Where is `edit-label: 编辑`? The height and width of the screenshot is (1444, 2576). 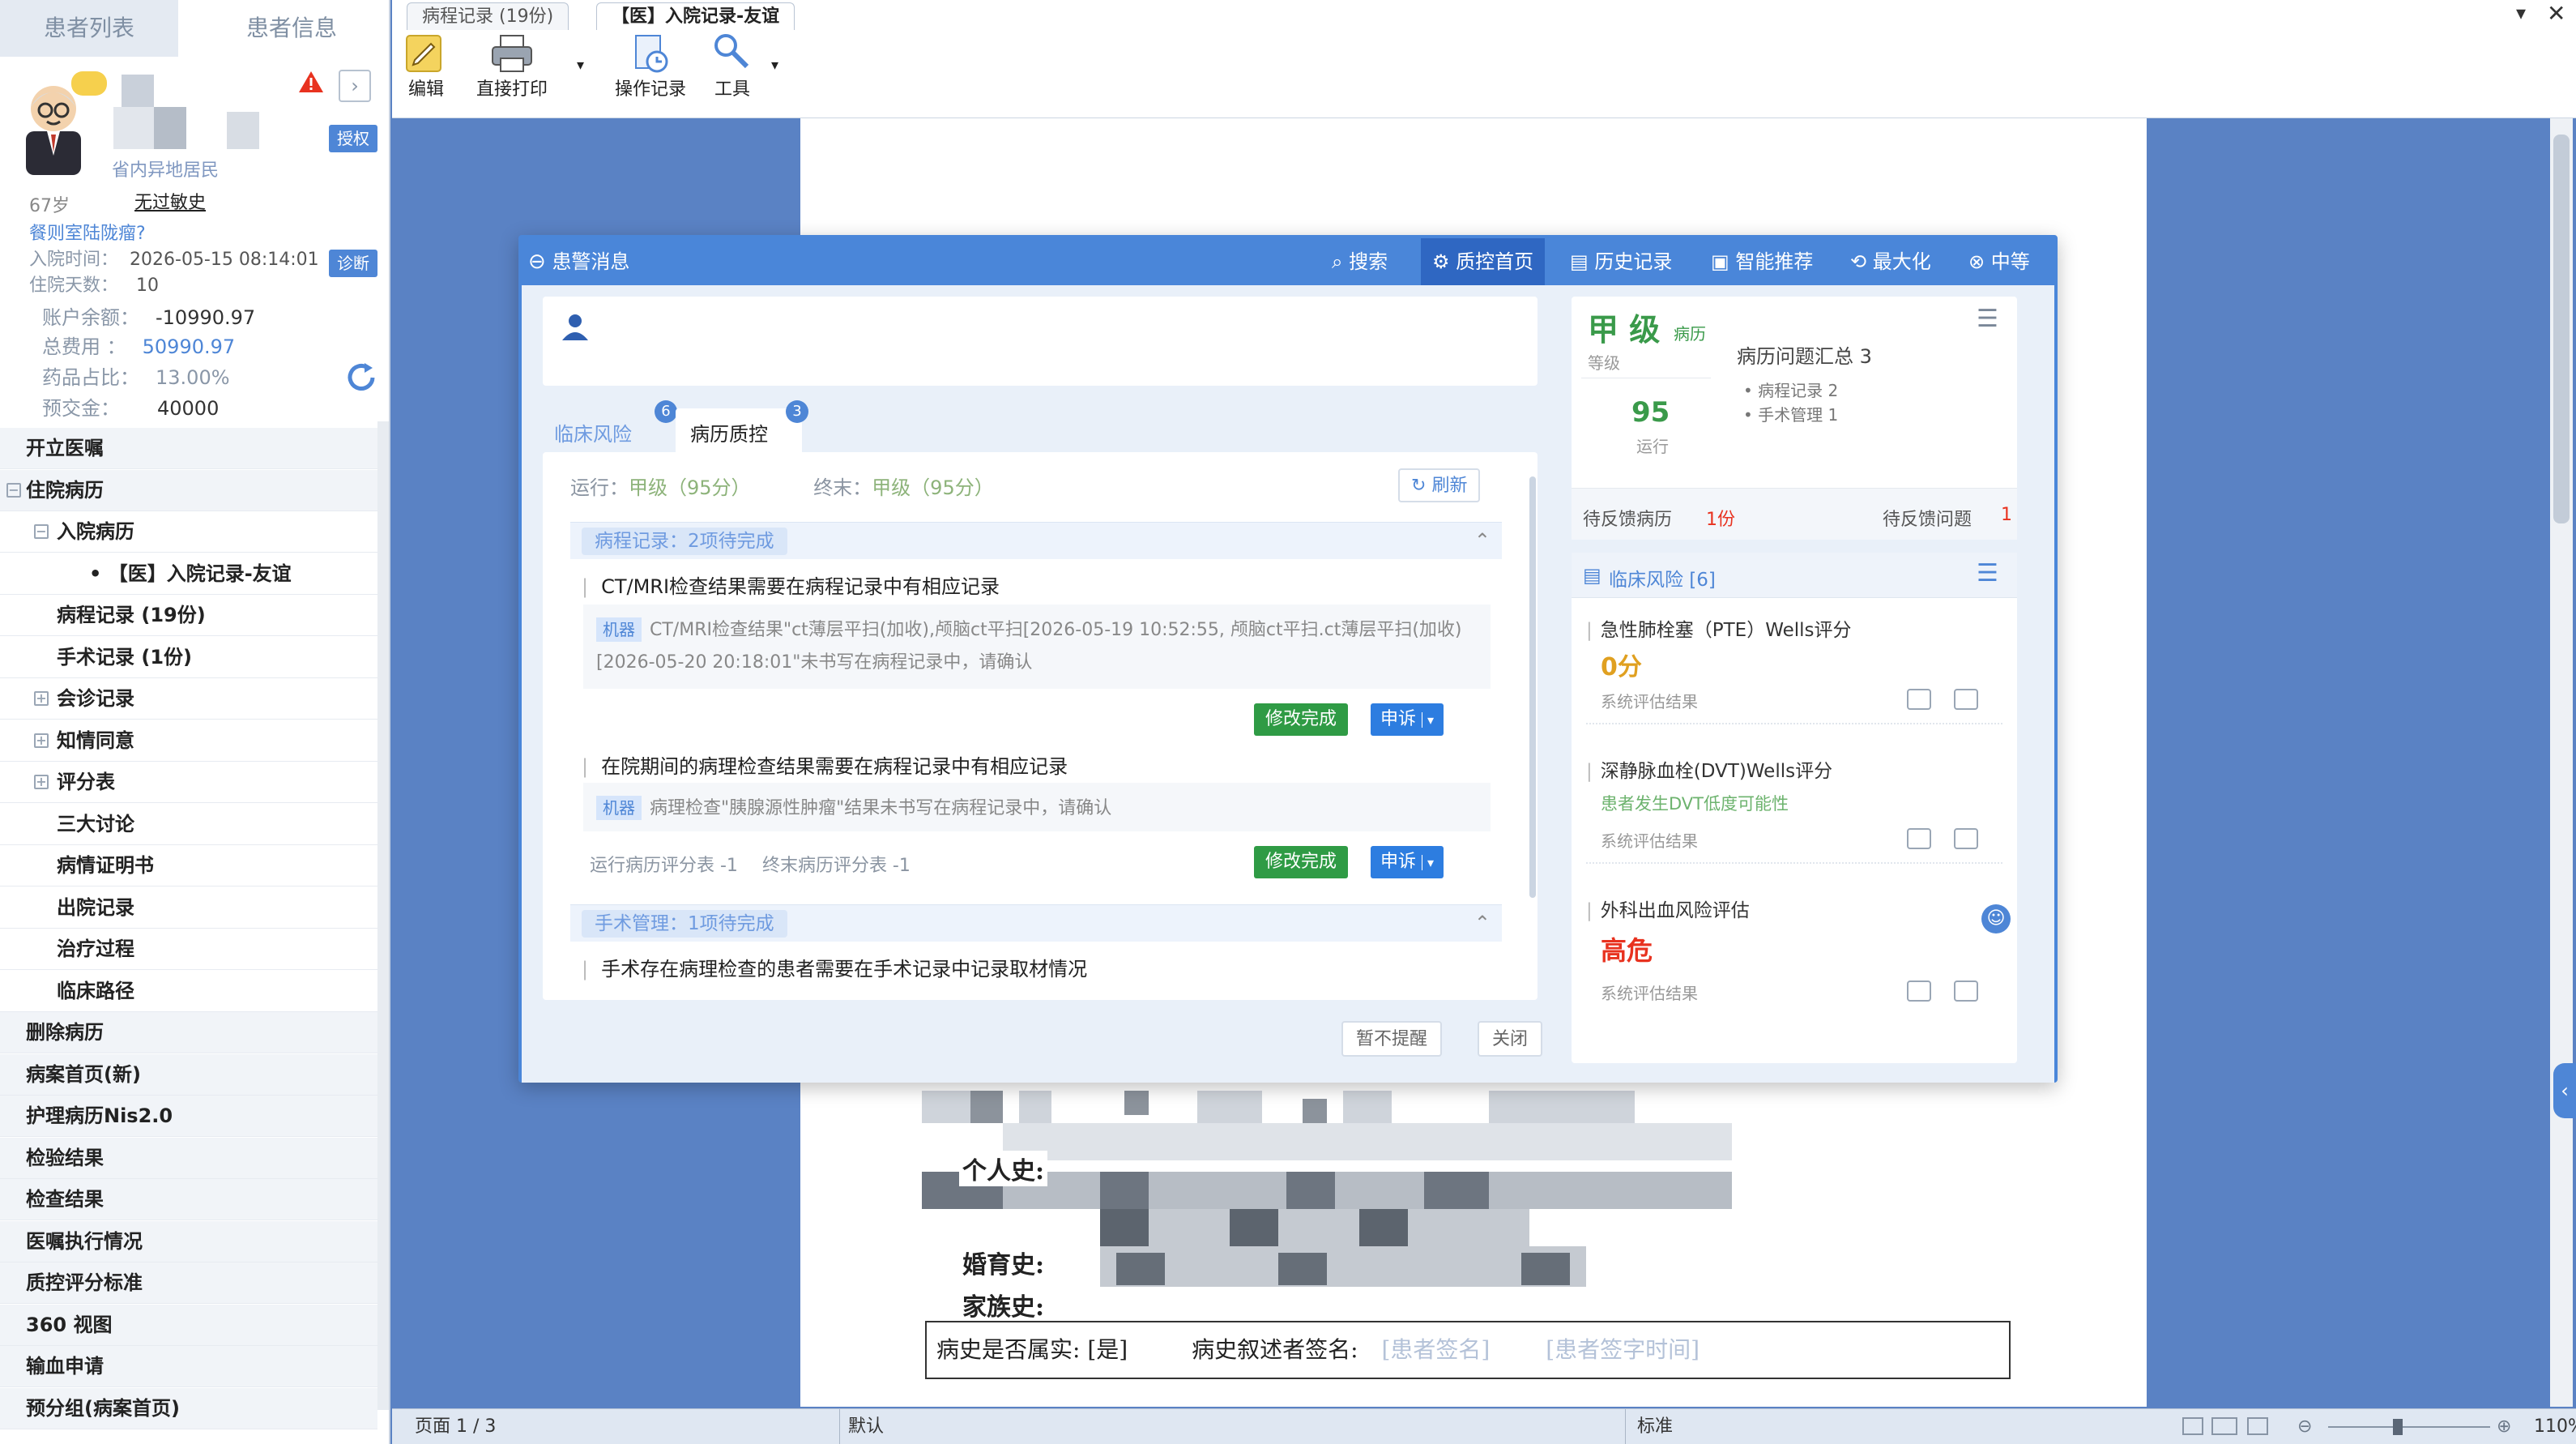 edit-label: 编辑 is located at coordinates (425, 89).